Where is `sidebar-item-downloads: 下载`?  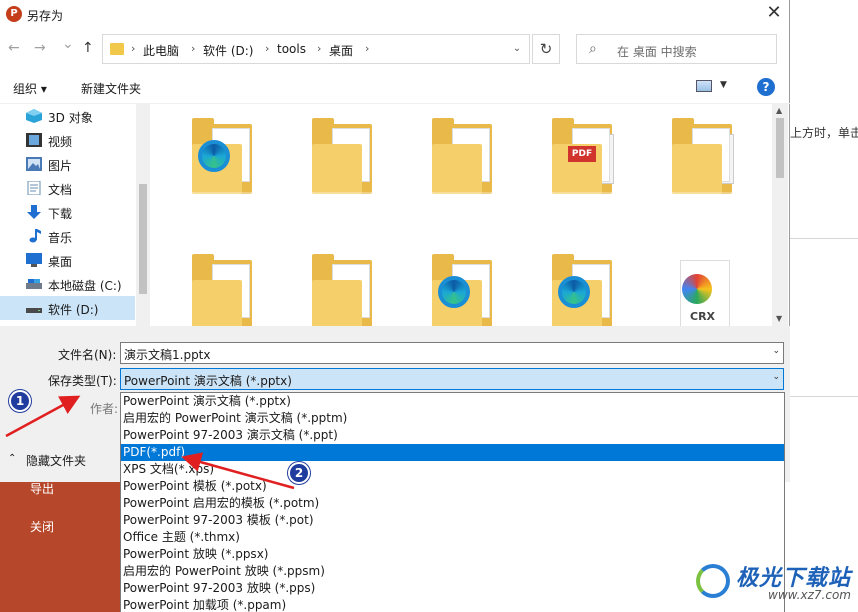 sidebar-item-downloads: 下载 is located at coordinates (67, 212).